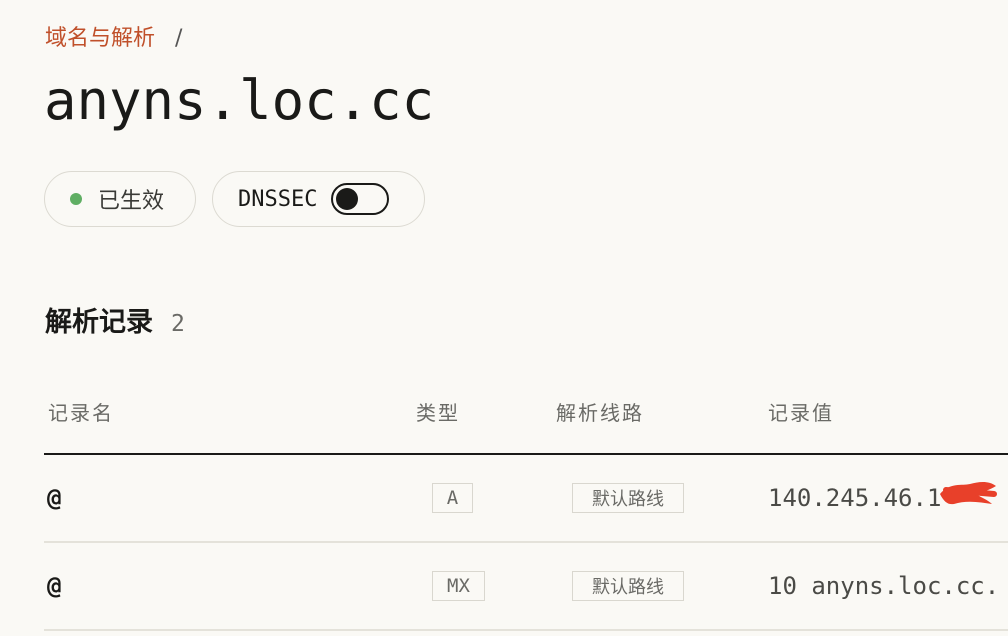 Image resolution: width=1008 pixels, height=636 pixels. What do you see at coordinates (131, 201) in the screenshot?
I see `status-label: 已生效` at bounding box center [131, 201].